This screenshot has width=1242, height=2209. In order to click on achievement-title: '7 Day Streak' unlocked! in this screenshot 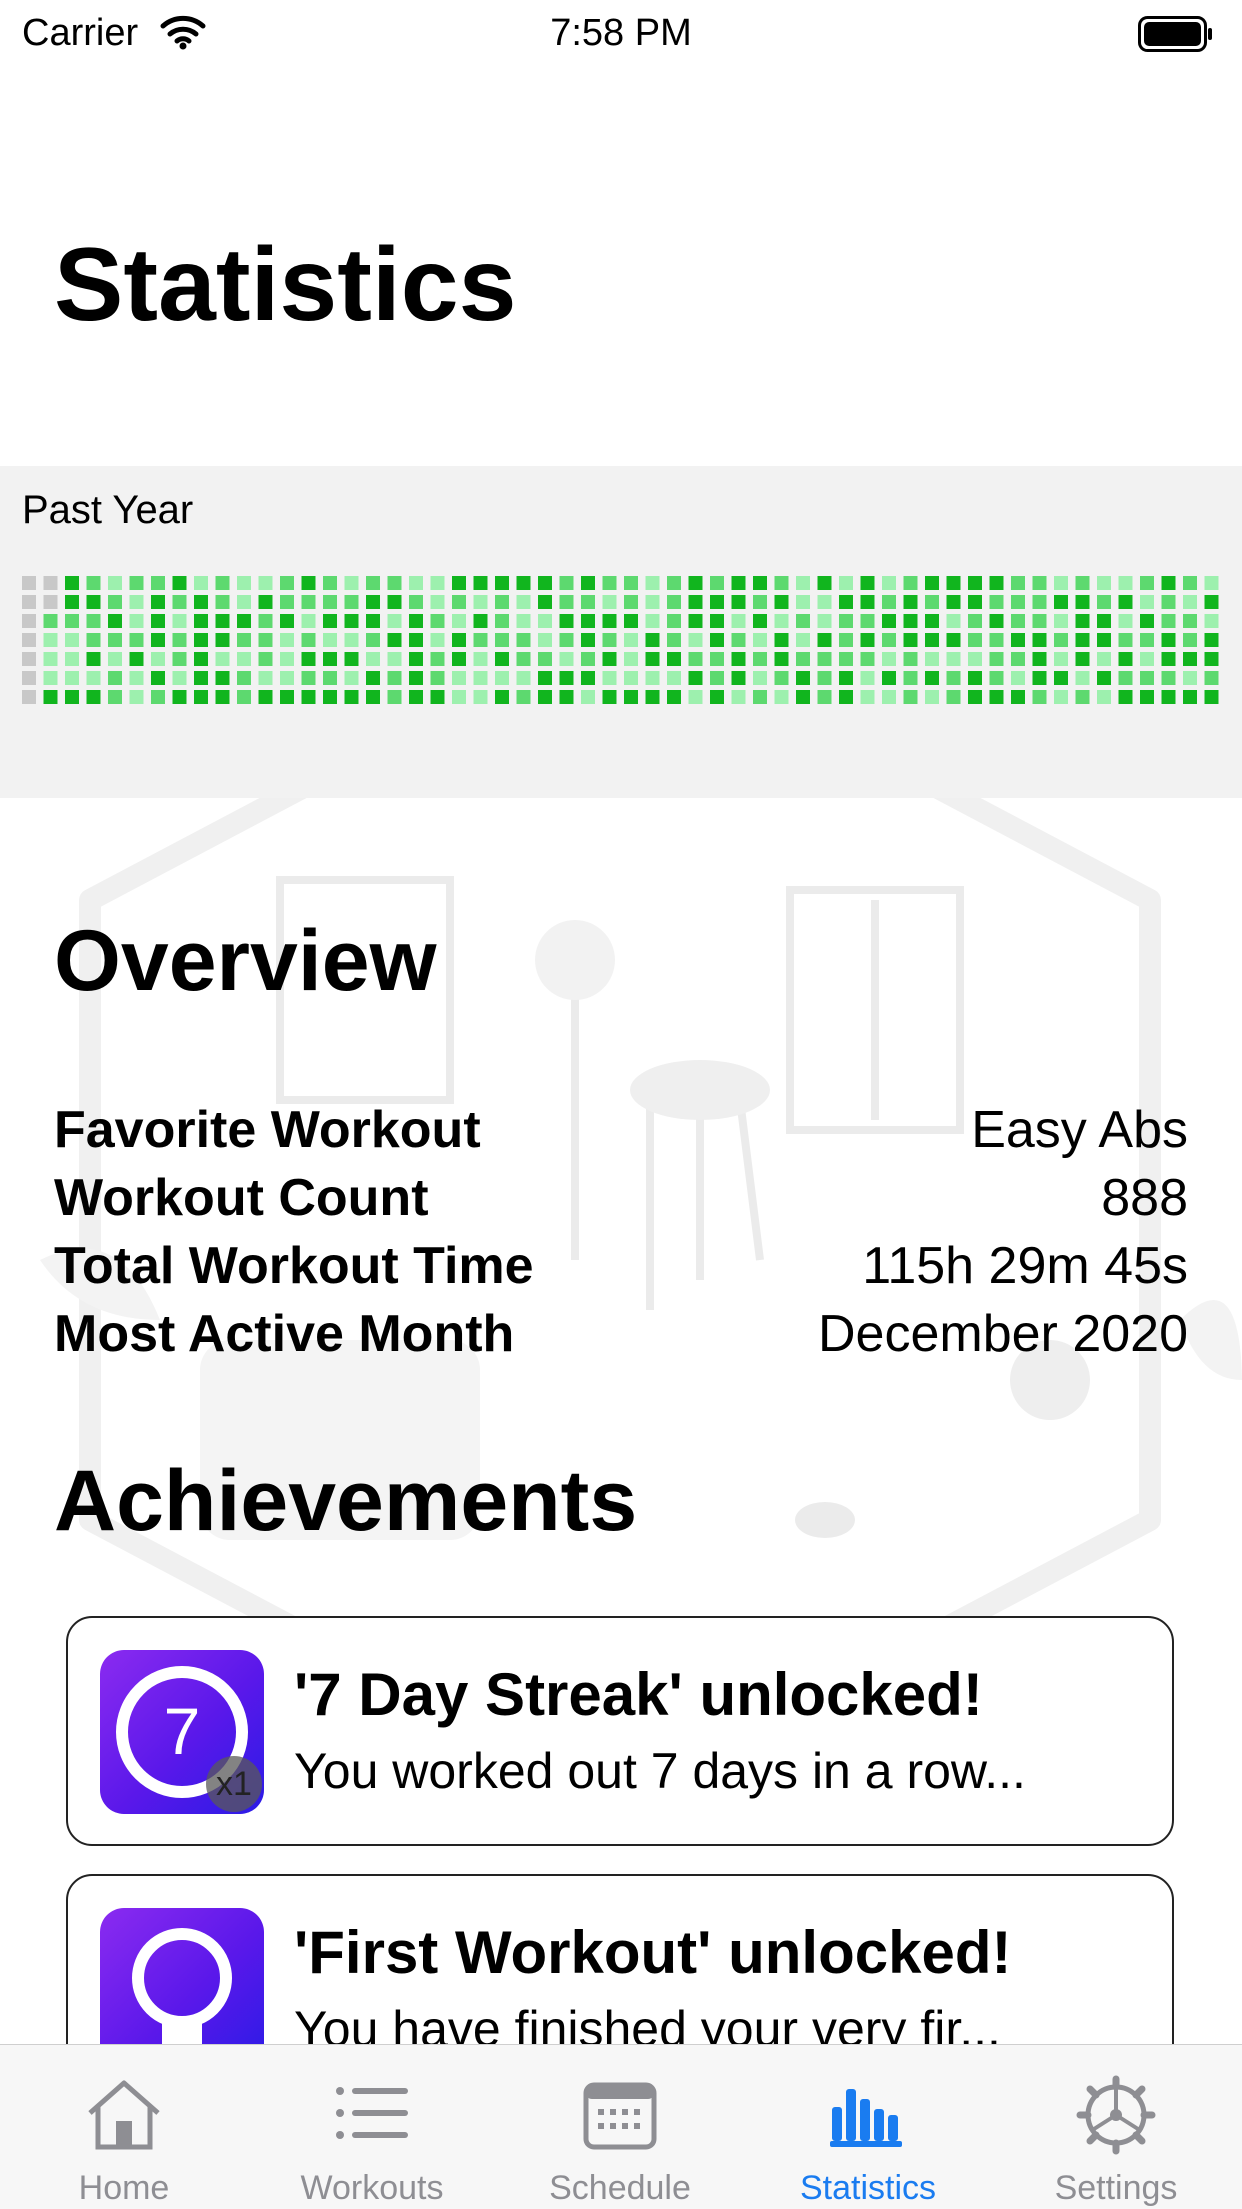, I will do `click(638, 1694)`.